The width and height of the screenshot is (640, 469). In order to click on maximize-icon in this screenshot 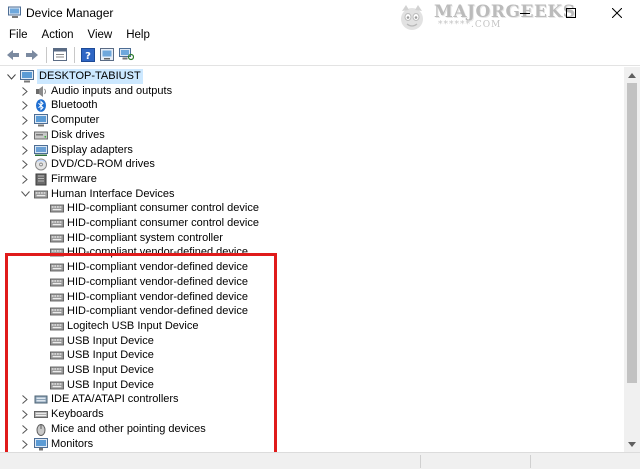, I will do `click(571, 13)`.